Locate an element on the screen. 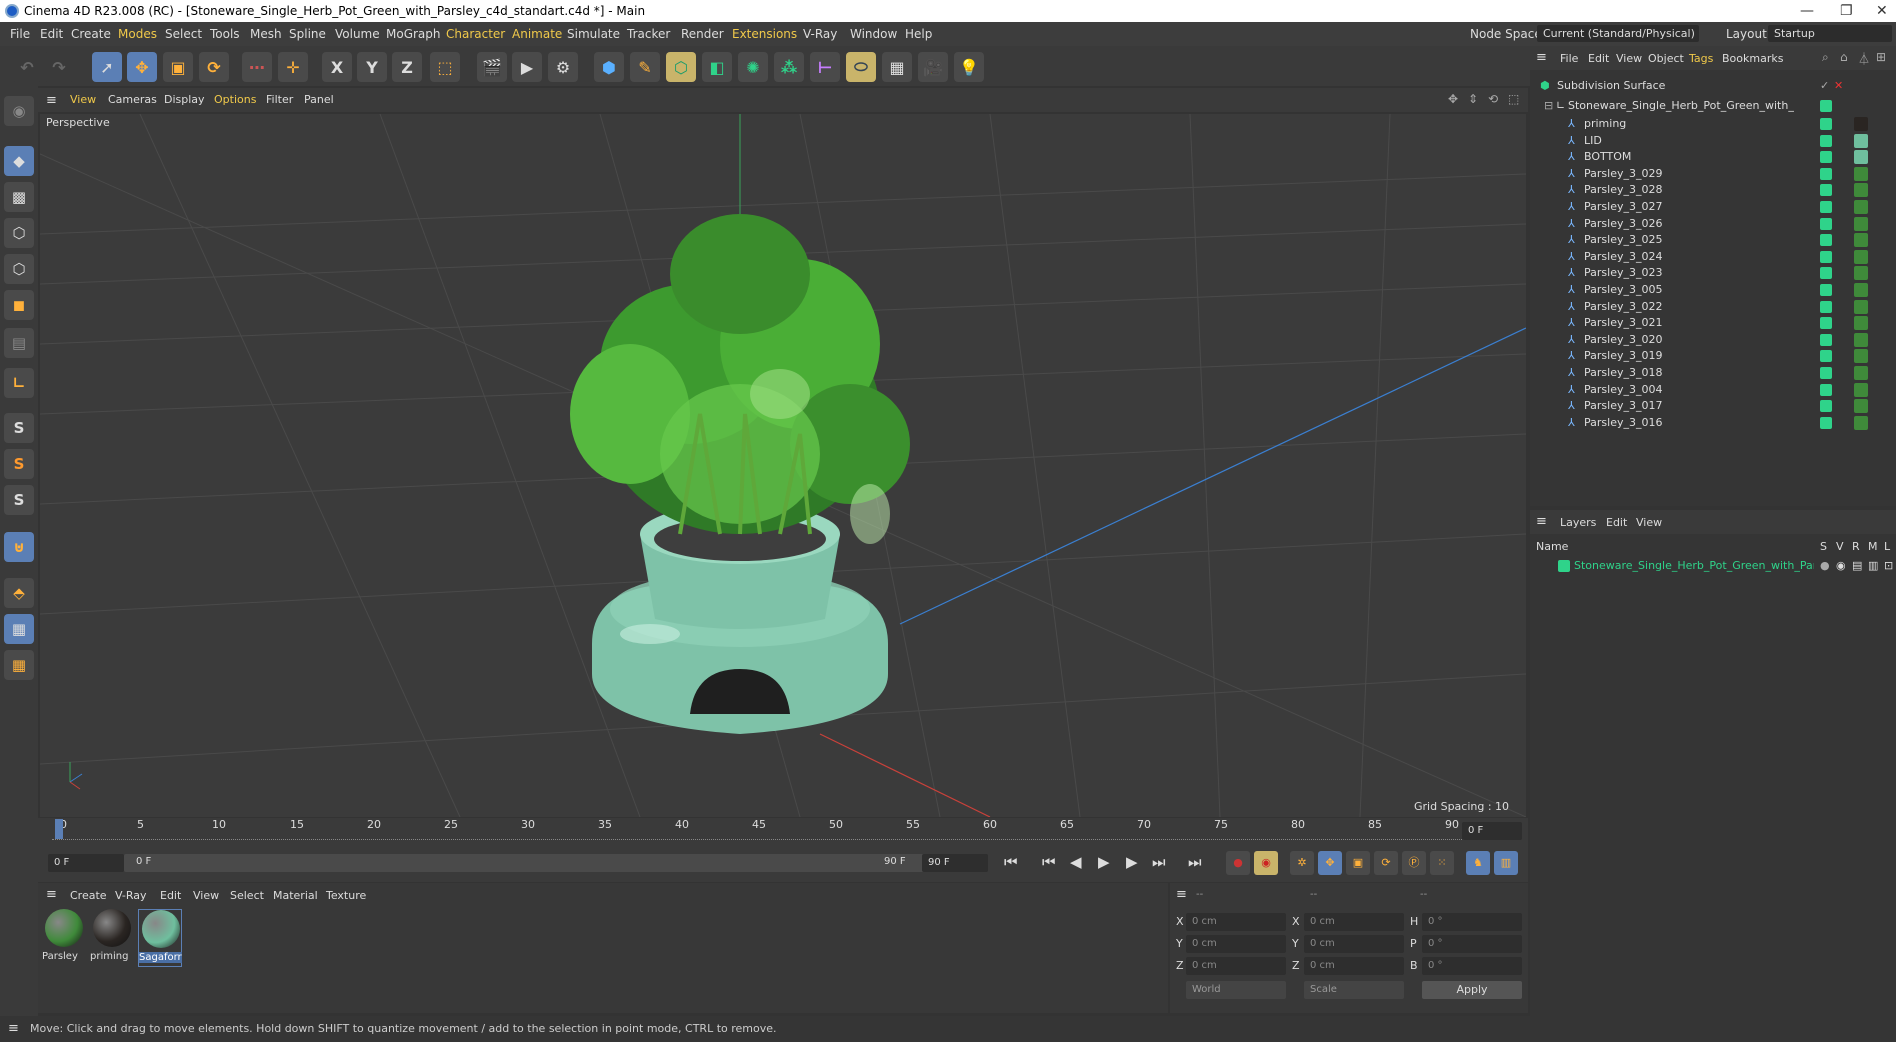  magnet-icon: ⊍ is located at coordinates (19, 547).